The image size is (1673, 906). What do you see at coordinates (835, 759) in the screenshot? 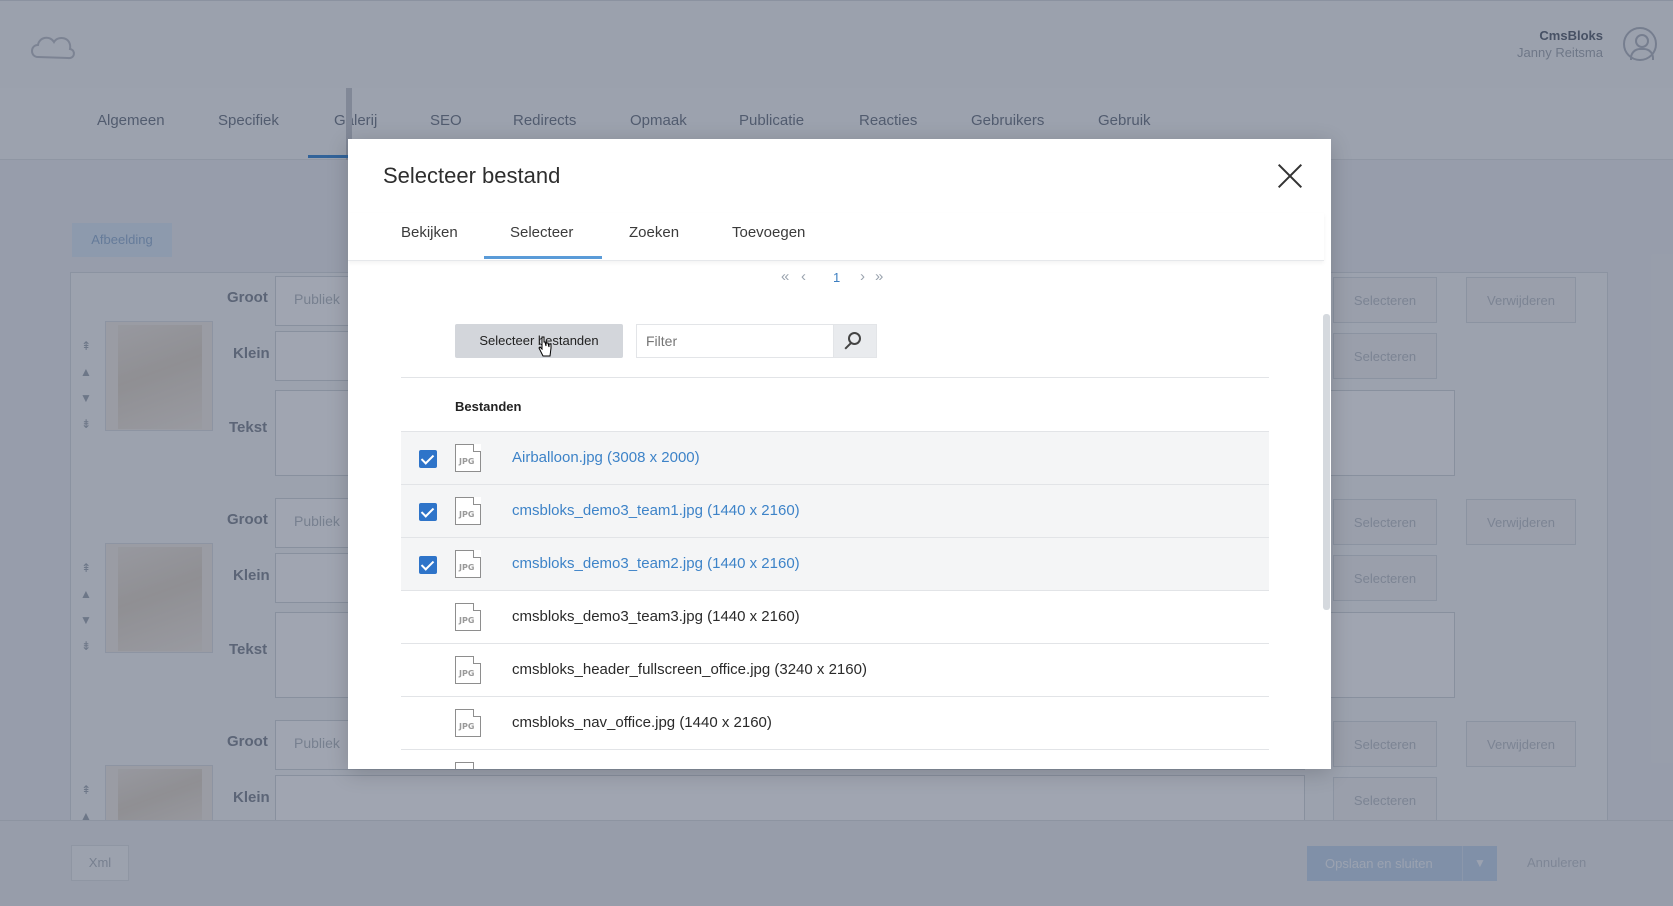
I see `file-row` at bounding box center [835, 759].